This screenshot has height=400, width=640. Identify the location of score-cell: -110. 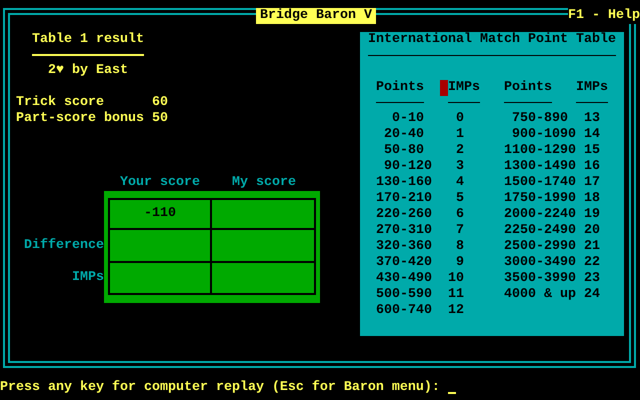
(160, 214).